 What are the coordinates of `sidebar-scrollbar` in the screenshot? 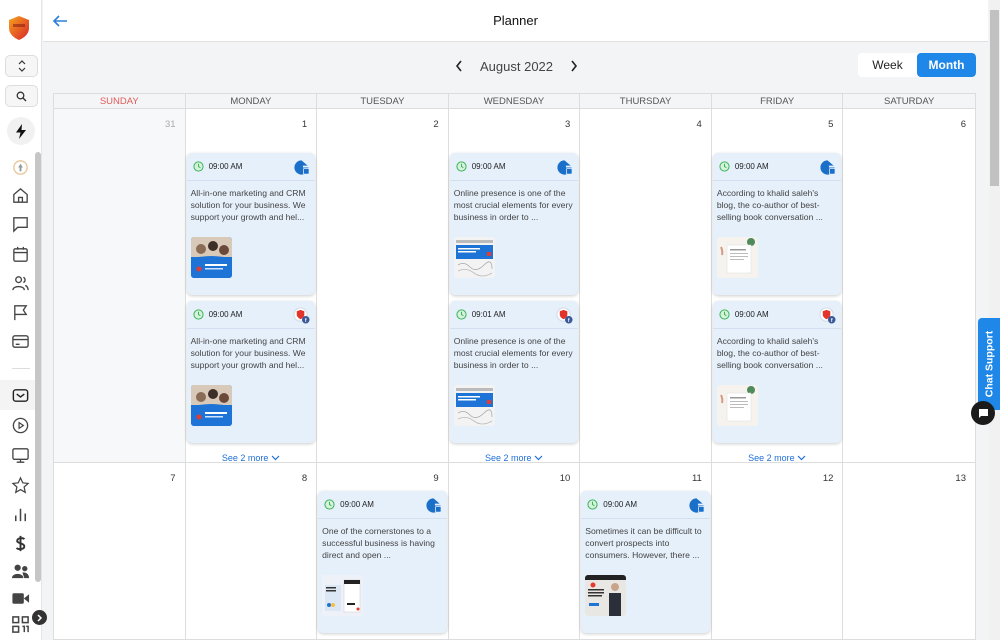 It's located at (38, 367).